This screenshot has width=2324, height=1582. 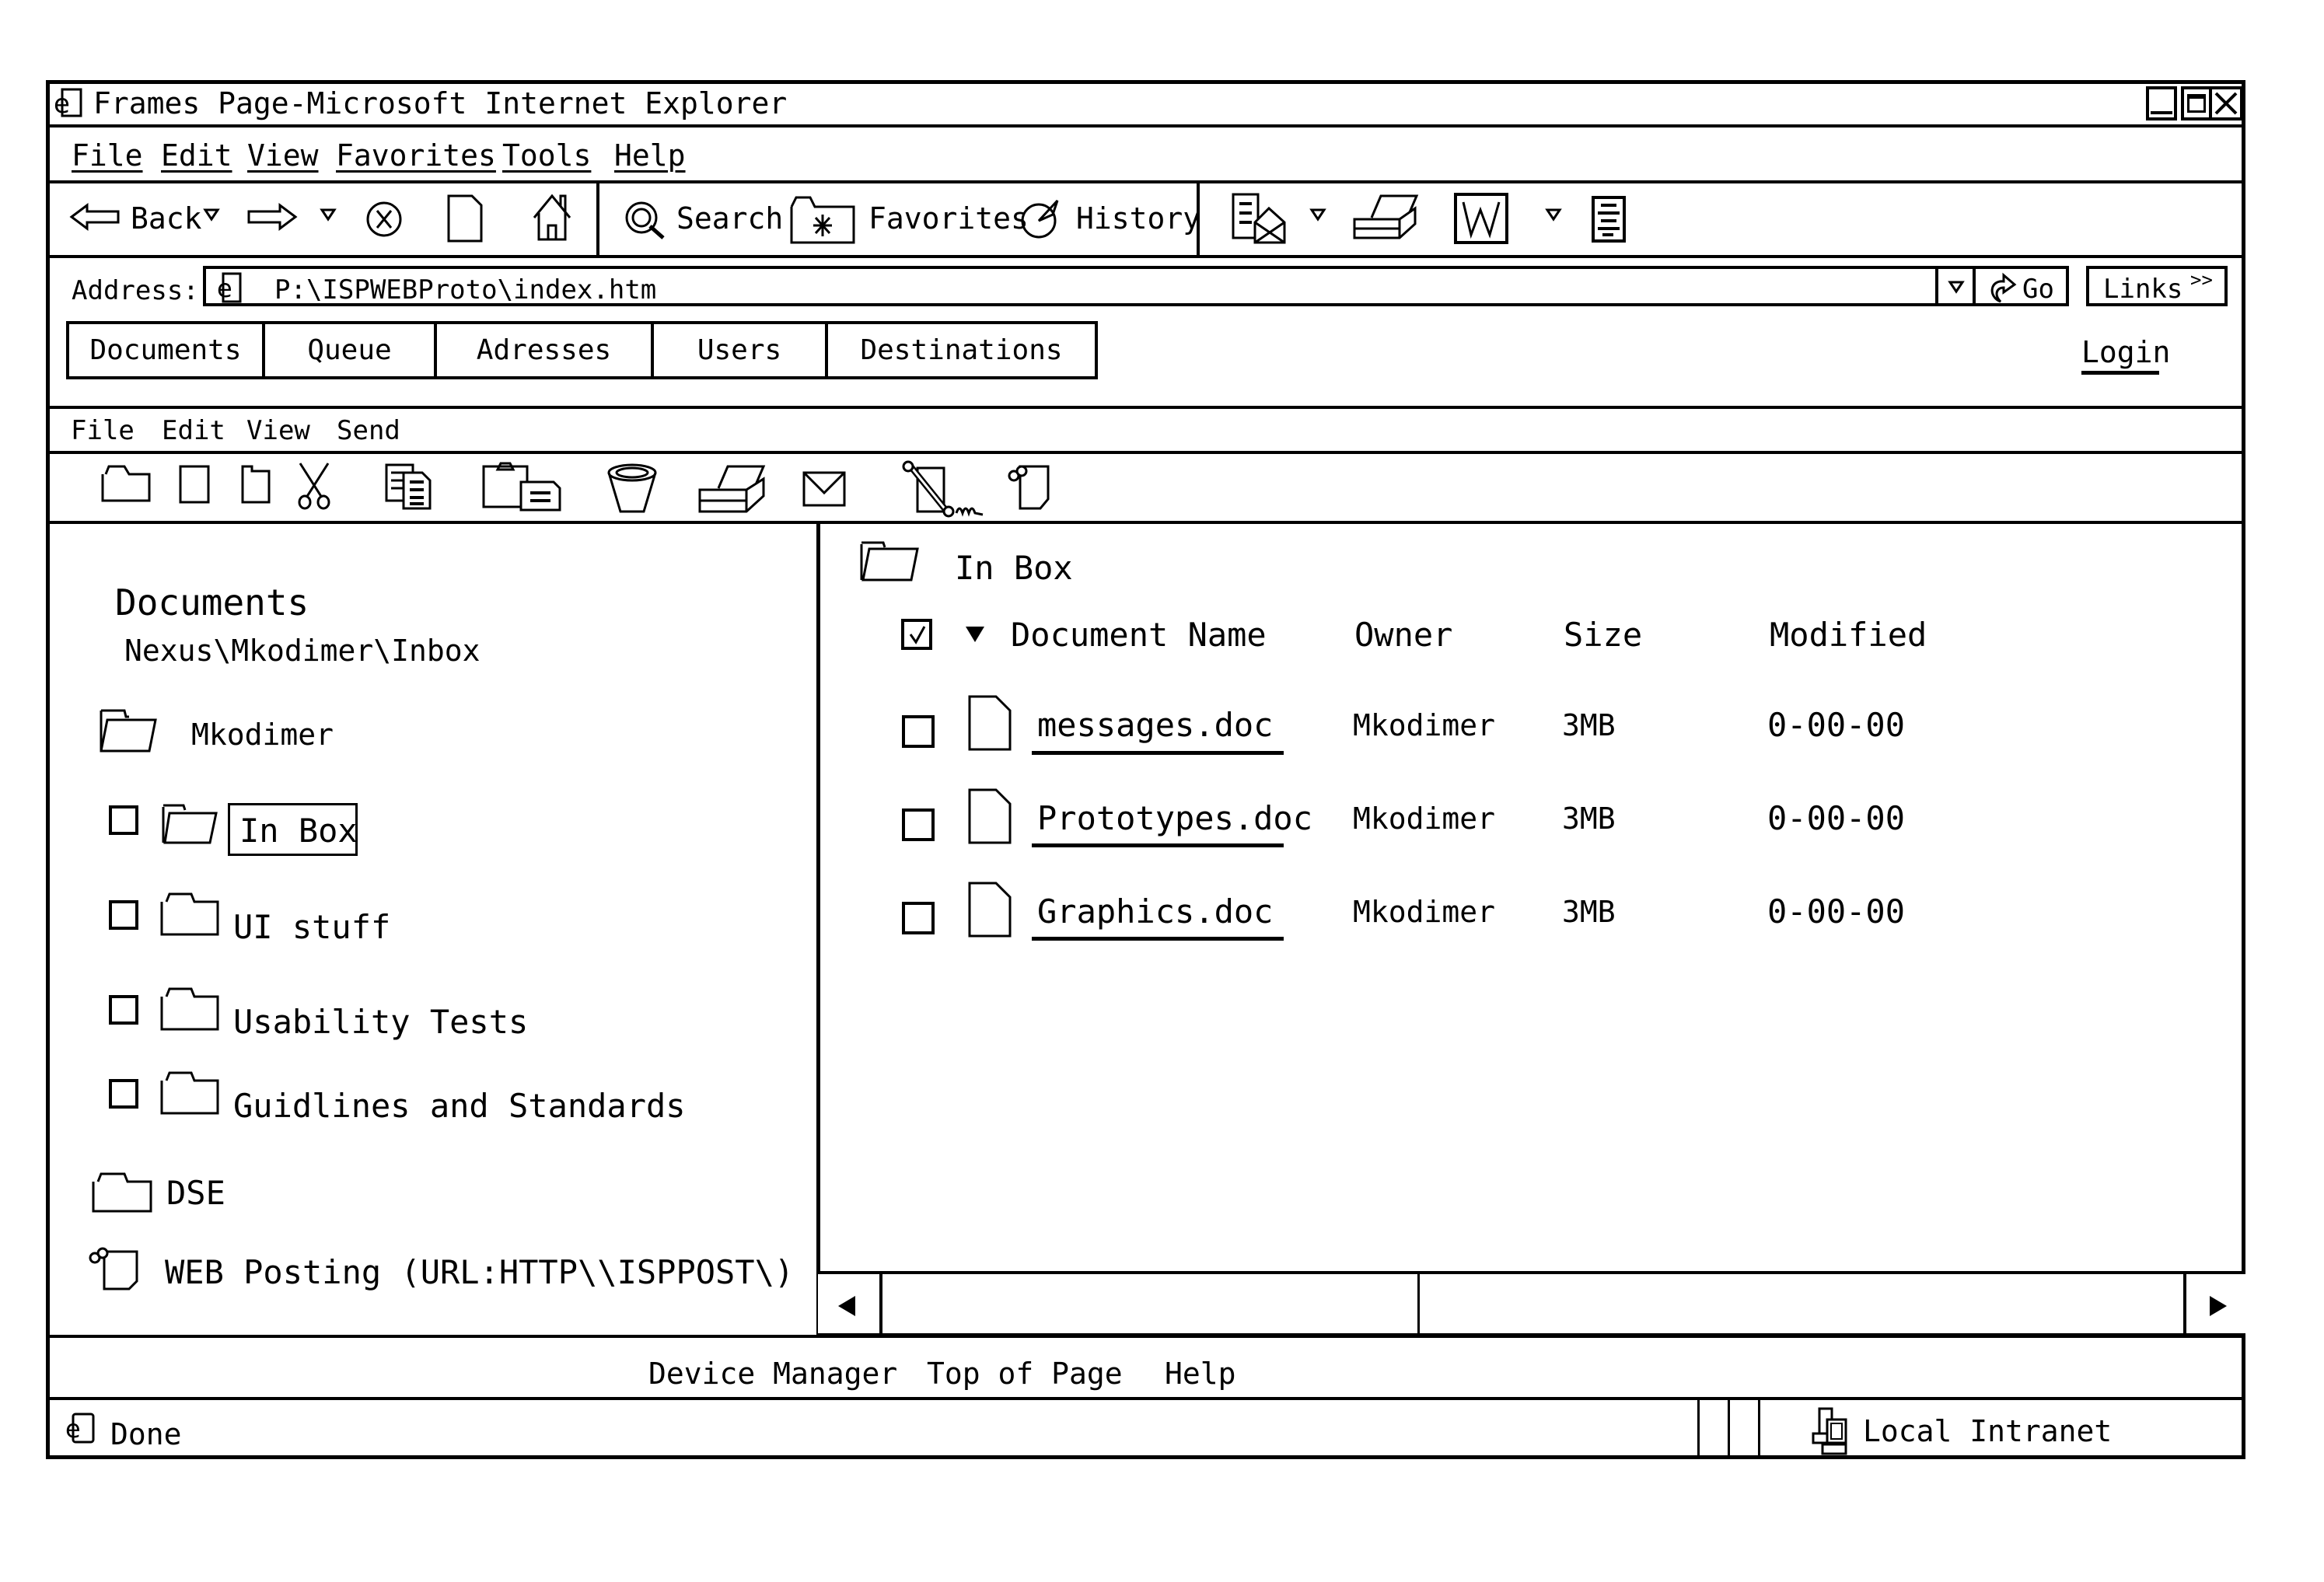 I want to click on home-icon, so click(x=552, y=218).